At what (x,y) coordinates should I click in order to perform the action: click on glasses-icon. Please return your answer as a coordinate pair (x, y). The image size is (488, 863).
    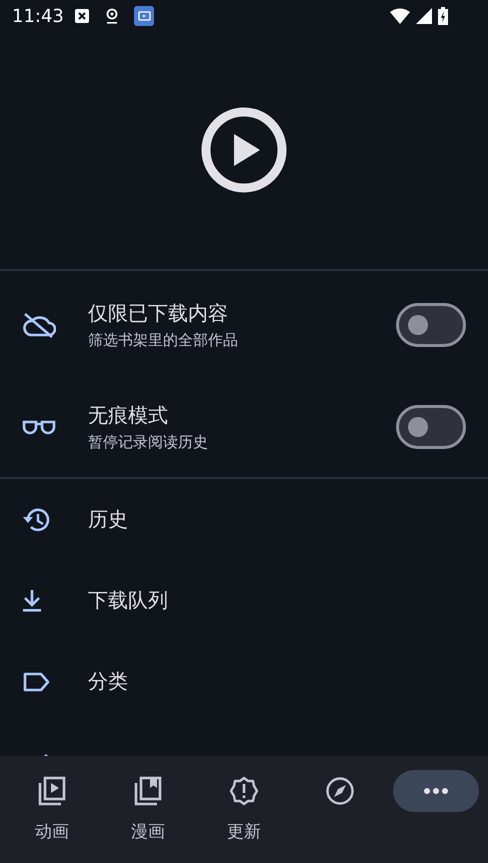
    Looking at the image, I should click on (39, 427).